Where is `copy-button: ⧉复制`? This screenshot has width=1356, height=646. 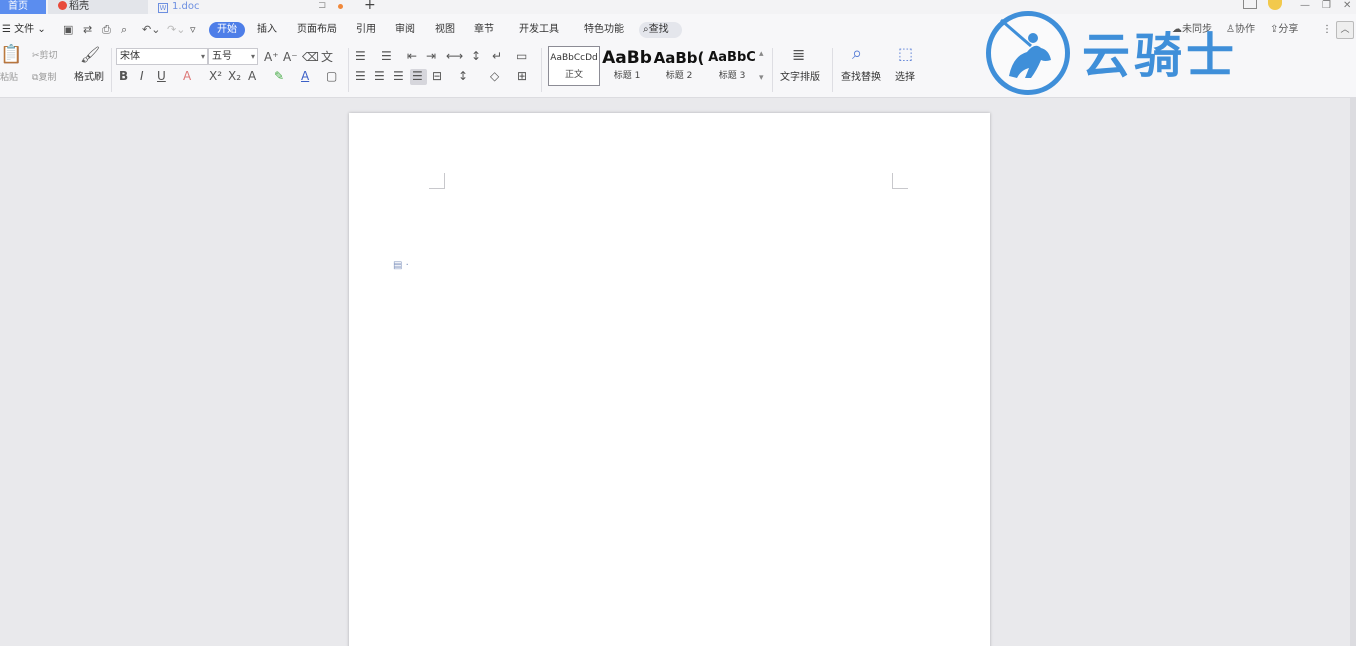
copy-button: ⧉复制 is located at coordinates (44, 78).